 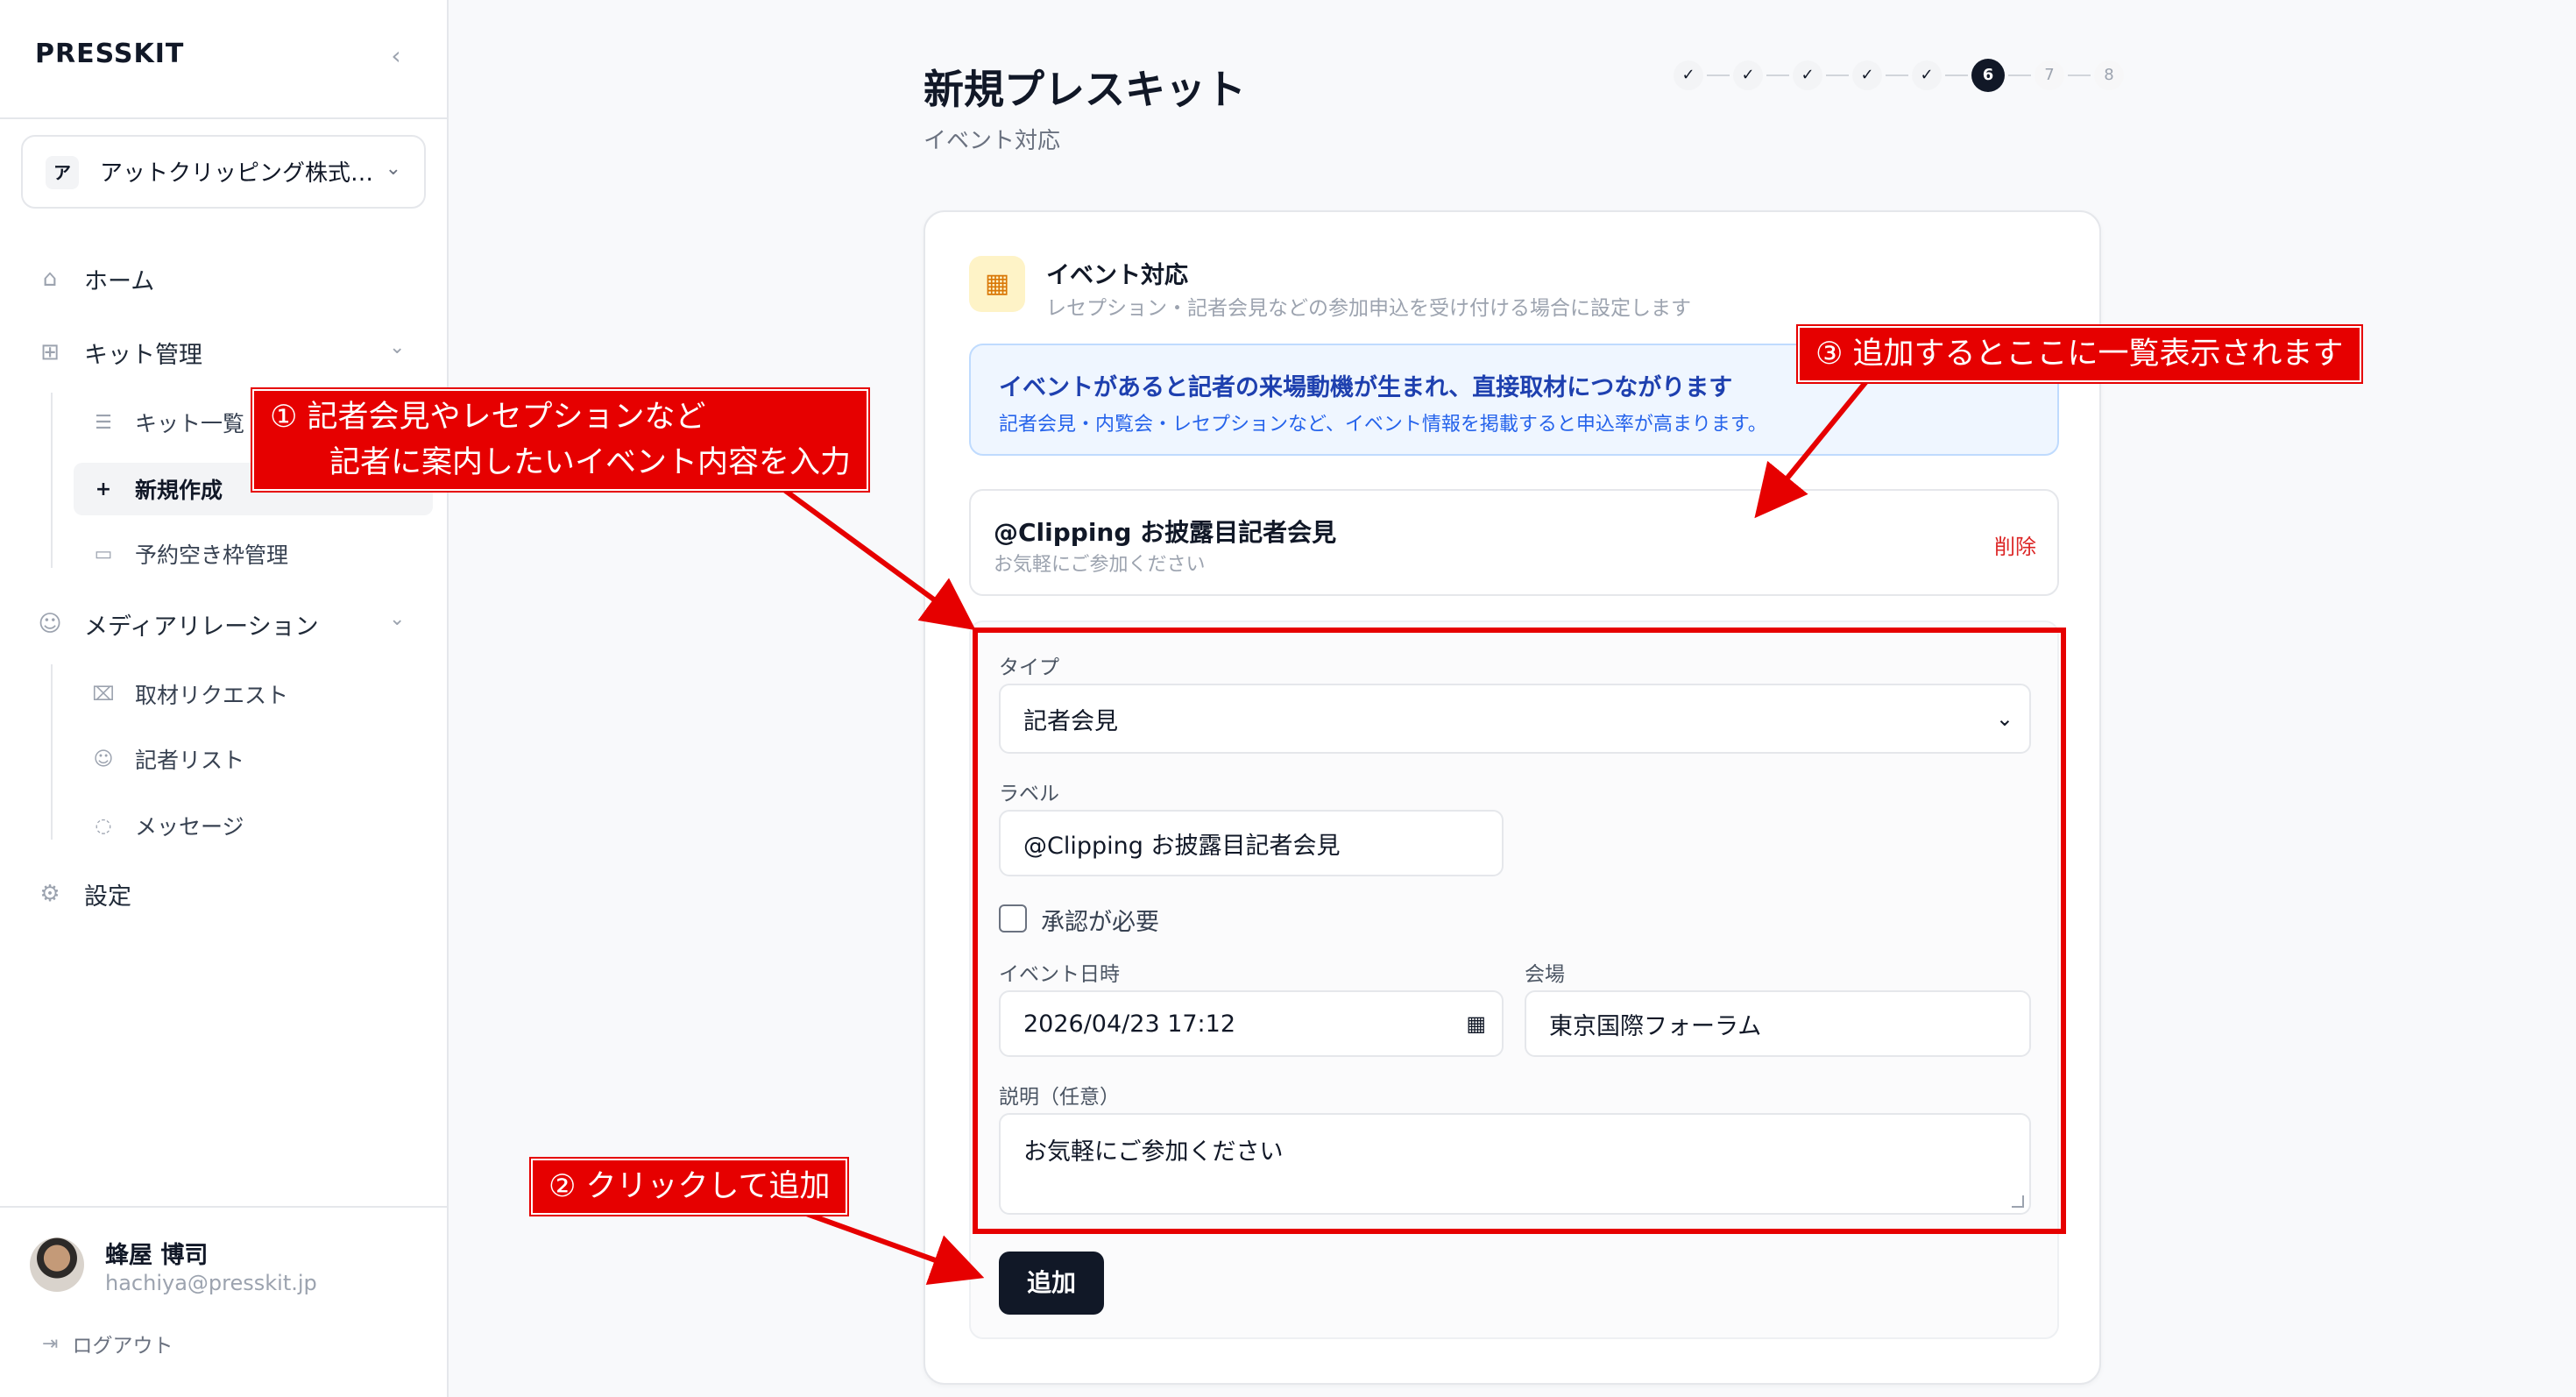 I want to click on nav-label: 設定, so click(x=107, y=897).